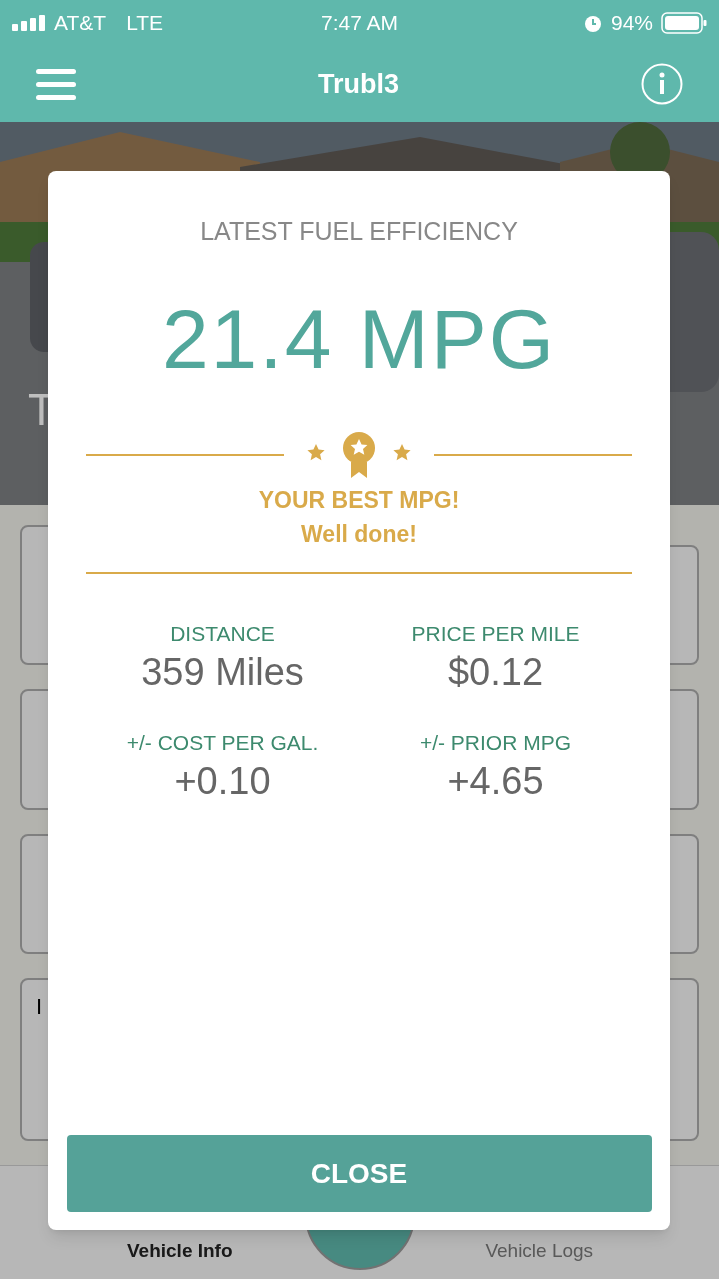 This screenshot has width=719, height=1279. What do you see at coordinates (631, 23) in the screenshot?
I see `battery-percent: 94%` at bounding box center [631, 23].